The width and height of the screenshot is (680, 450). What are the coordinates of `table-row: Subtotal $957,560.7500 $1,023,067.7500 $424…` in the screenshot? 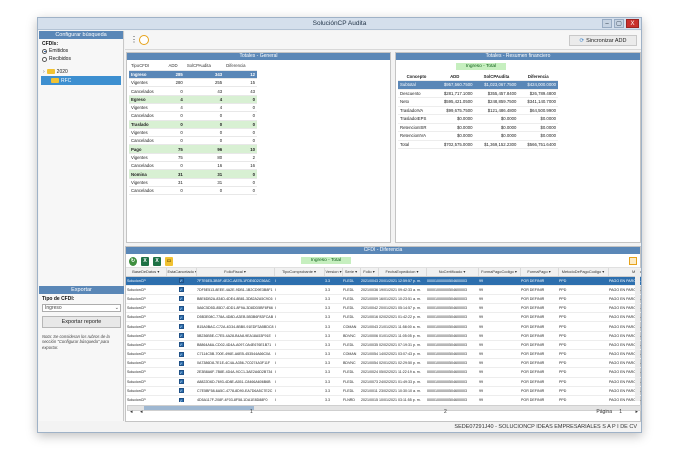 It's located at (478, 85).